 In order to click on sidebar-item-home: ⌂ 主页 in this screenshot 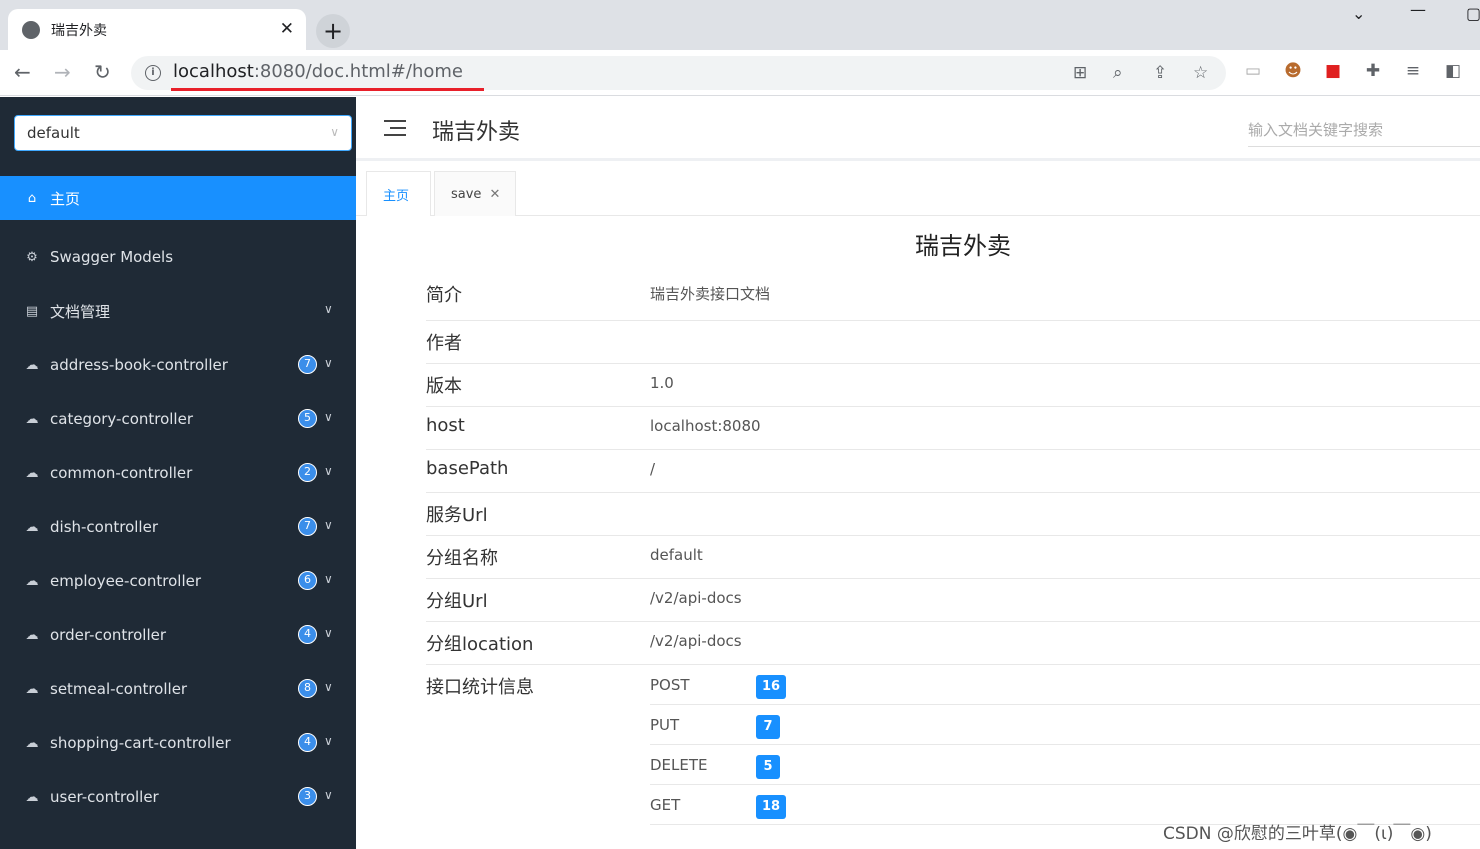, I will do `click(178, 198)`.